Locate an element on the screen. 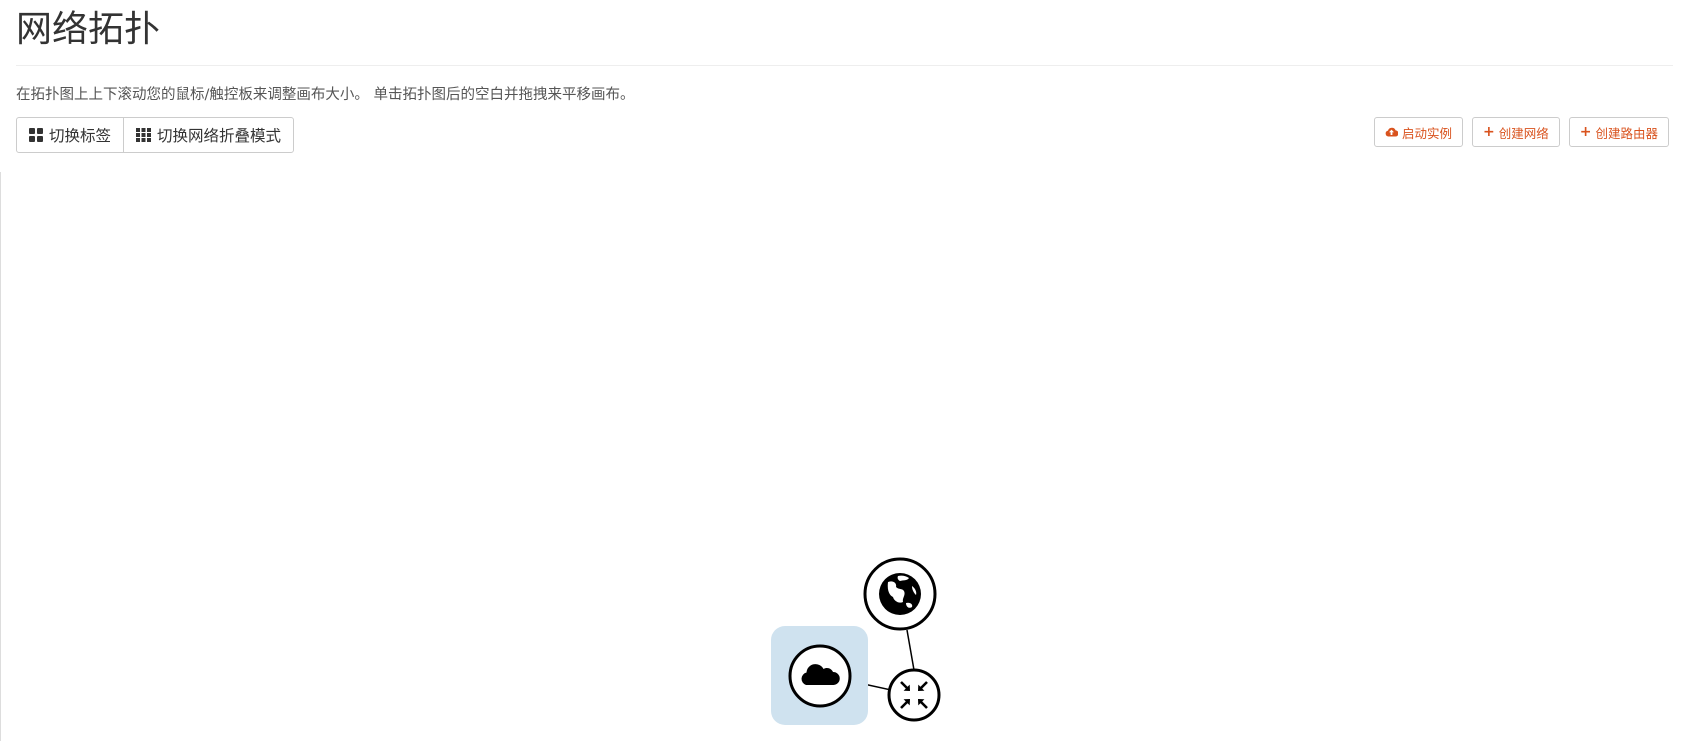 This screenshot has width=1681, height=741. link-router-external is located at coordinates (910, 650).